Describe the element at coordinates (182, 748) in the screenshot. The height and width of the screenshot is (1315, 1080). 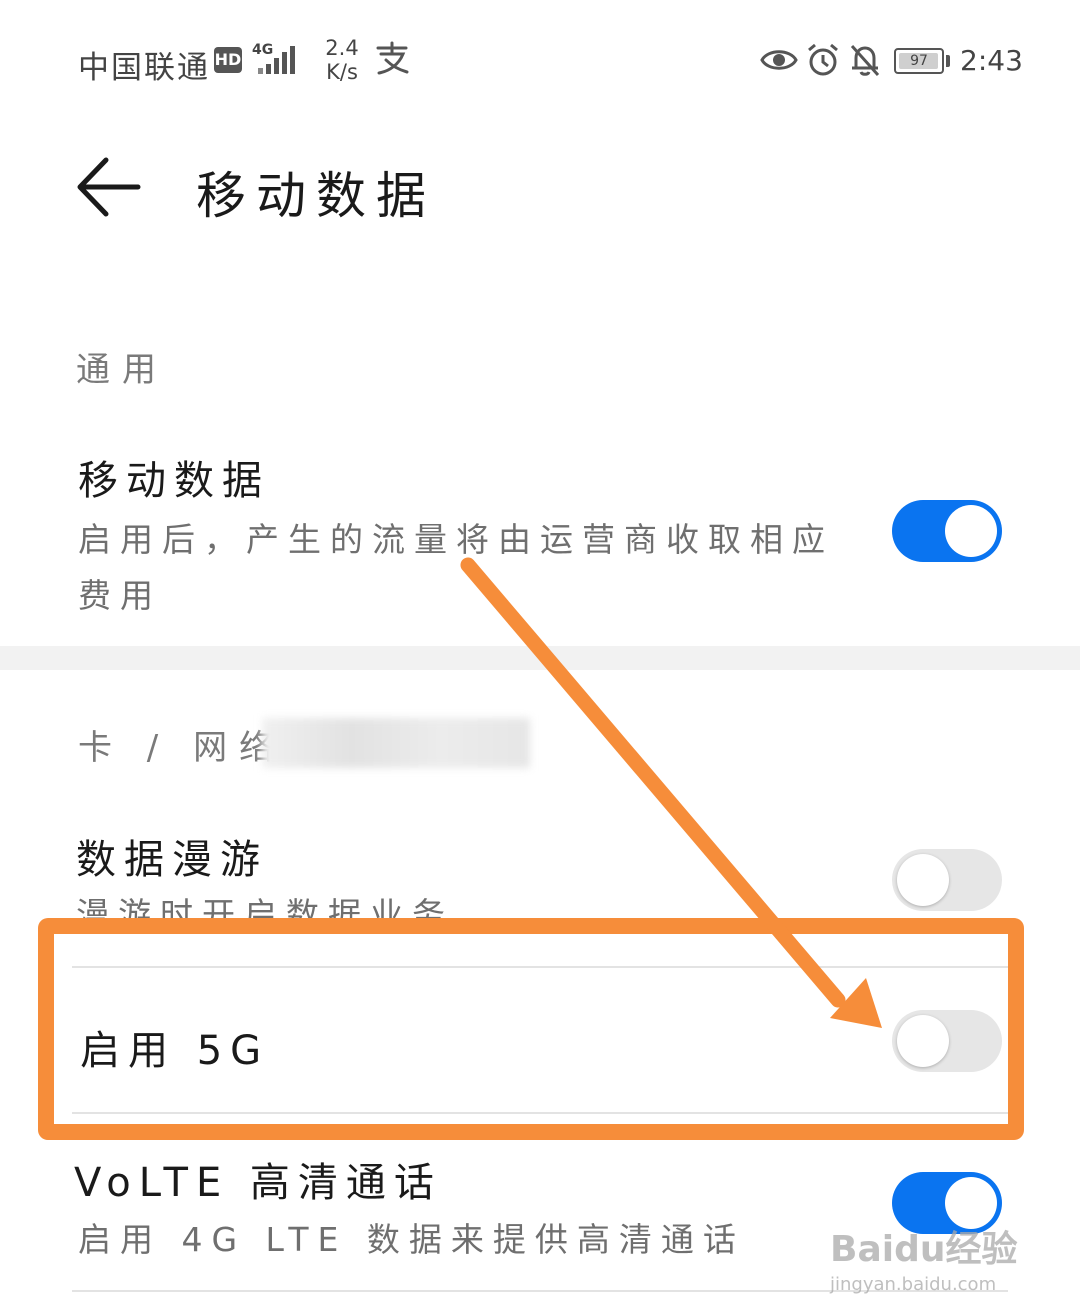
I see `section-card-network-label: 卡 / 网络` at that location.